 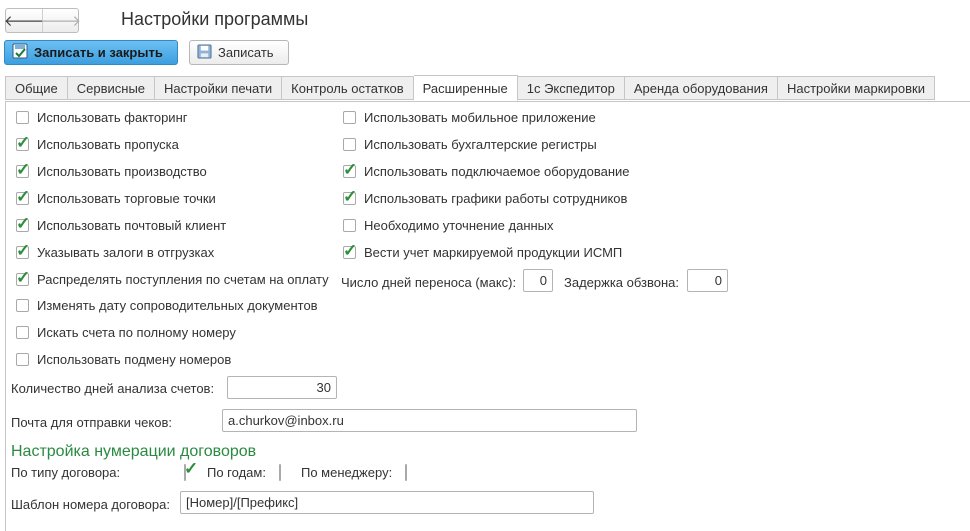 What do you see at coordinates (486, 170) in the screenshot?
I see `option-connected-equipment: ✓ Использовать подключаемое оборудование` at bounding box center [486, 170].